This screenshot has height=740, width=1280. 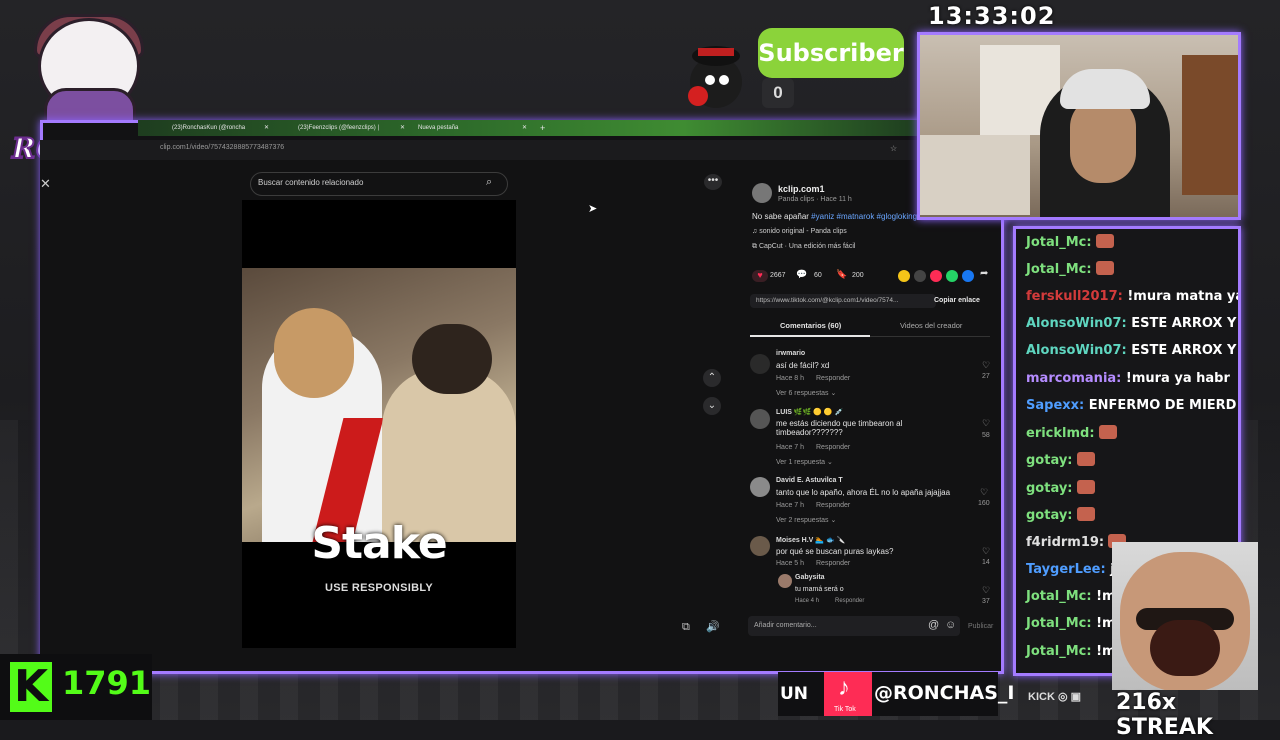 What do you see at coordinates (810, 325) in the screenshot?
I see `tab-comments: Comentarios (60)` at bounding box center [810, 325].